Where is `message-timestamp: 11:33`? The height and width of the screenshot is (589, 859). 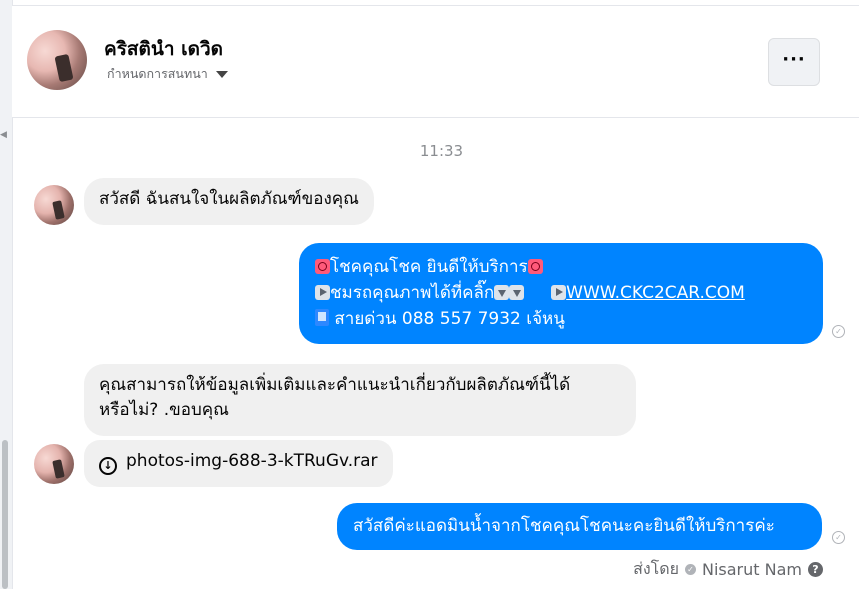 message-timestamp: 11:33 is located at coordinates (441, 151).